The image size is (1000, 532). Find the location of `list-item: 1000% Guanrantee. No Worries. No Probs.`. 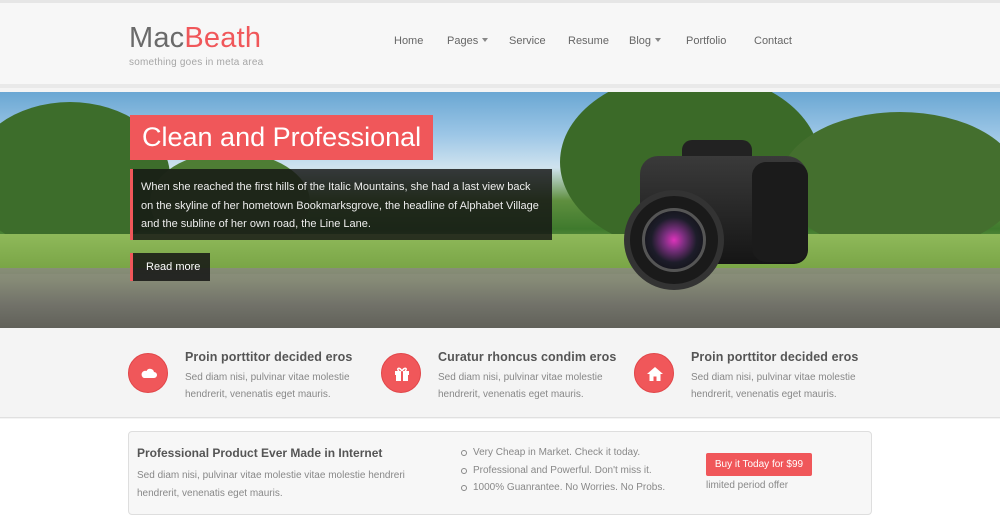

list-item: 1000% Guanrantee. No Worries. No Probs. is located at coordinates (563, 488).